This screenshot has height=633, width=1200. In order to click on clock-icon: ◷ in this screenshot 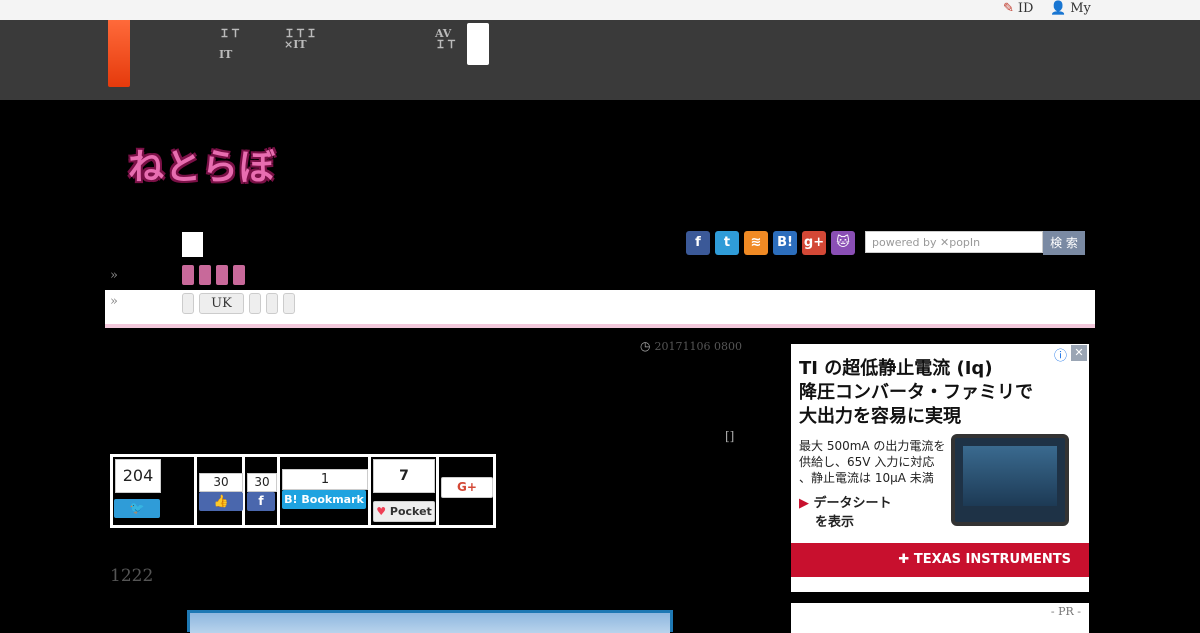, I will do `click(645, 346)`.